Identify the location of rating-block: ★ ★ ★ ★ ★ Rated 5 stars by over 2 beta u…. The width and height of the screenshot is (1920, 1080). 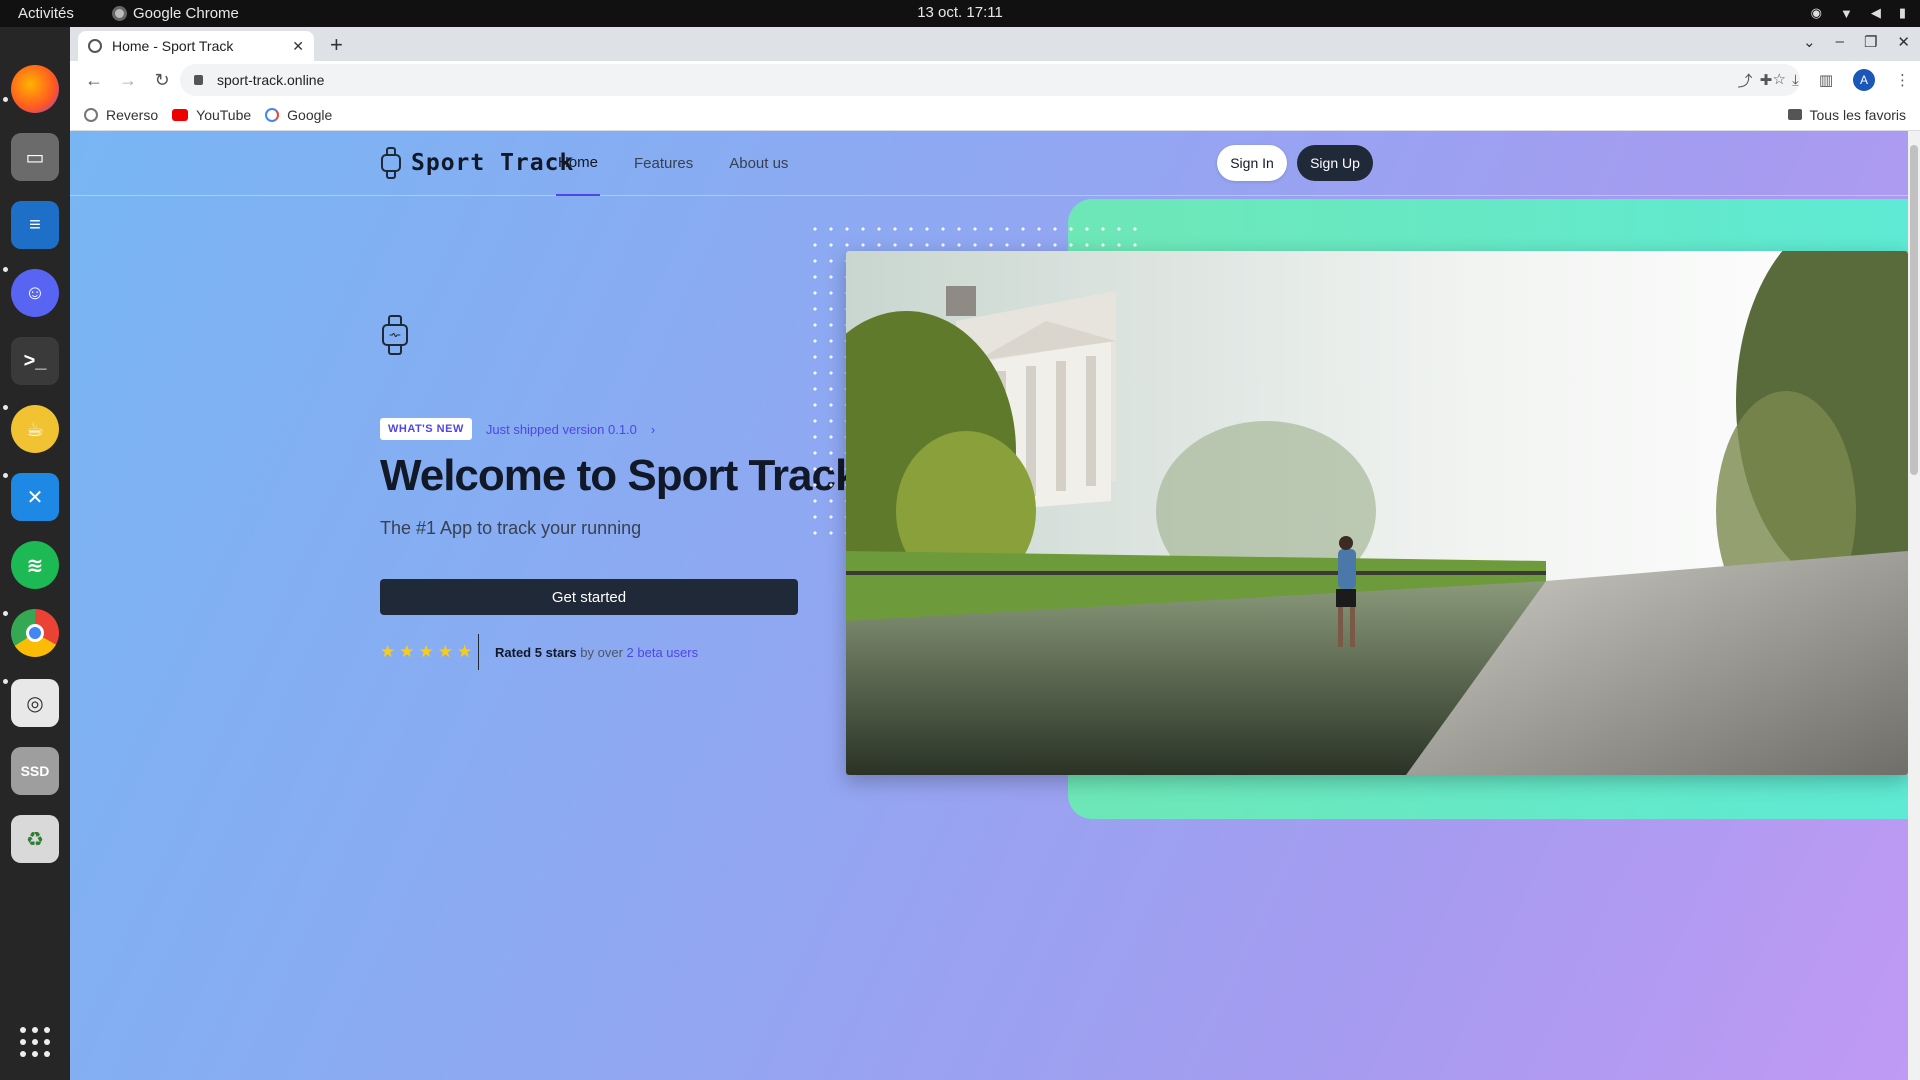
(539, 652).